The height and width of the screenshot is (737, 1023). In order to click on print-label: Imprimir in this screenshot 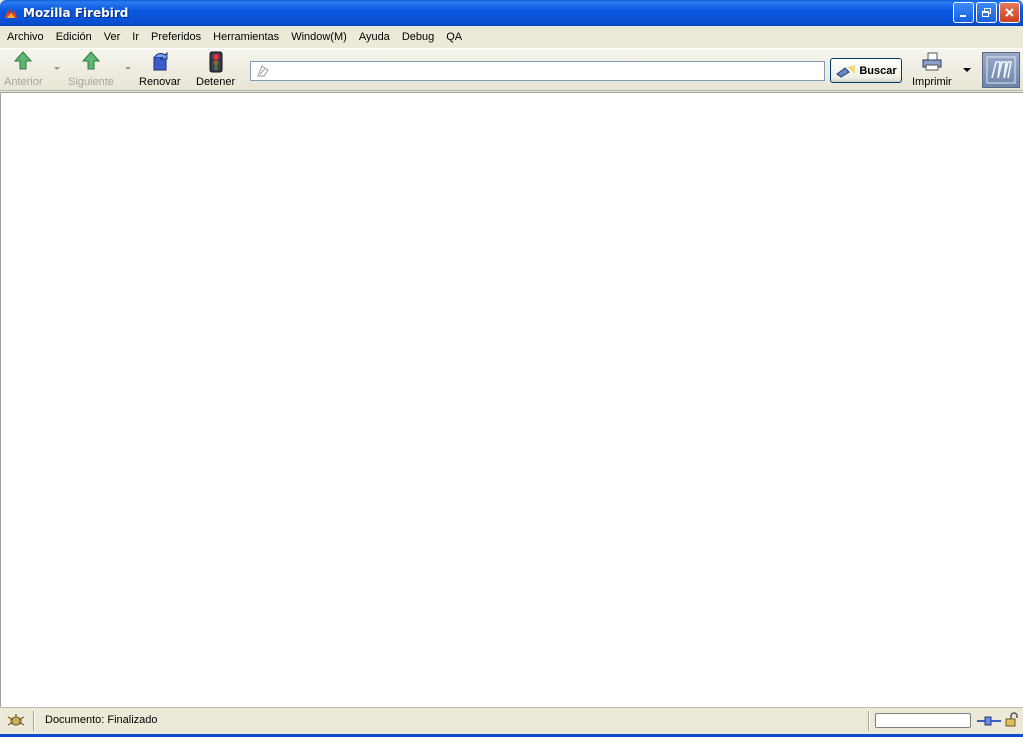, I will do `click(932, 82)`.